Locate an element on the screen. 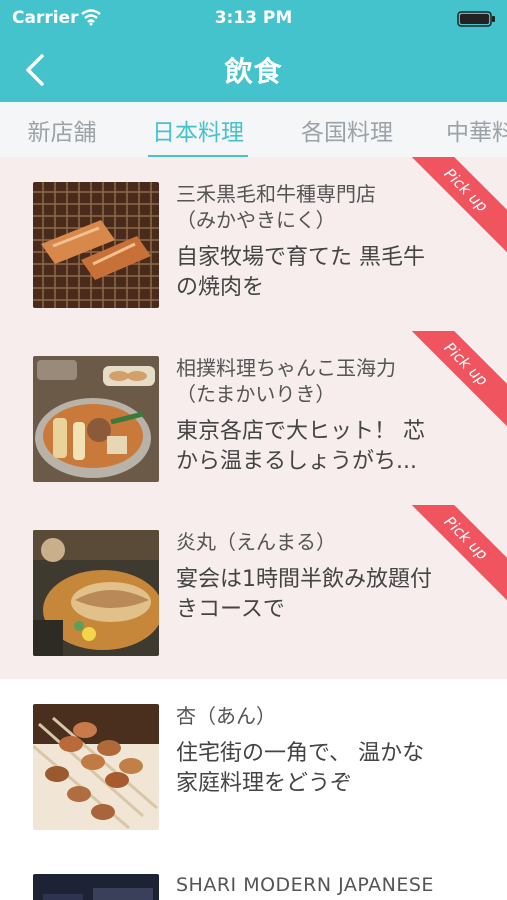 The image size is (507, 900). top-bar: Carrier 3:13 PM 飲食 is located at coordinates (253, 51).